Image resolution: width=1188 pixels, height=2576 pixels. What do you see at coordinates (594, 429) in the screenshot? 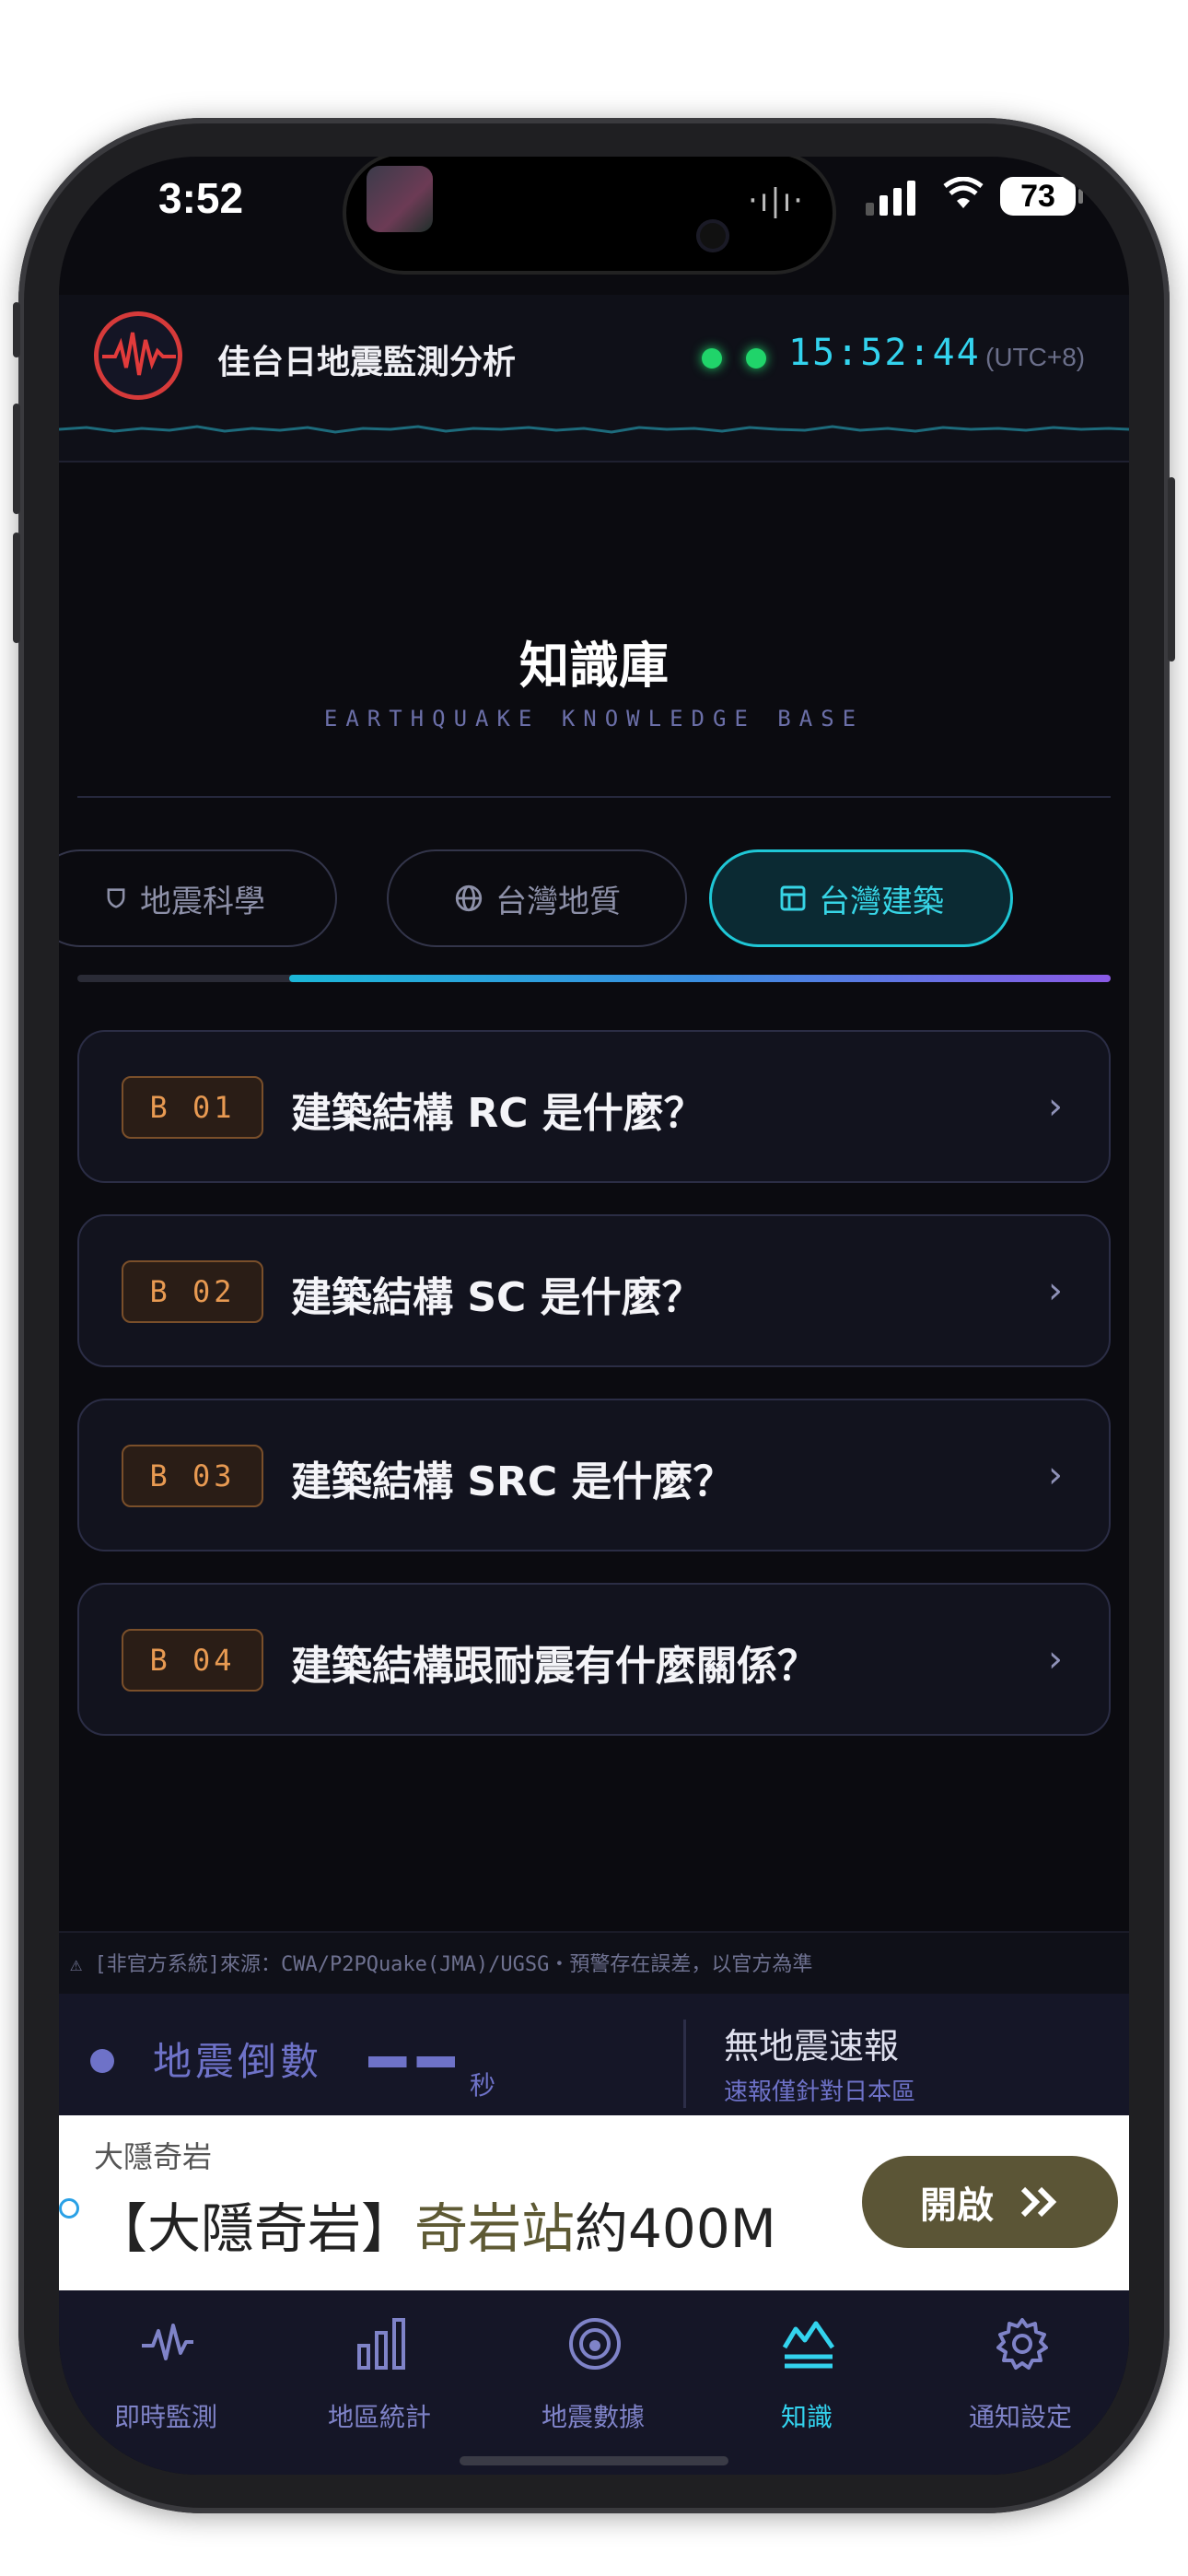
I see `seismic-waveform` at bounding box center [594, 429].